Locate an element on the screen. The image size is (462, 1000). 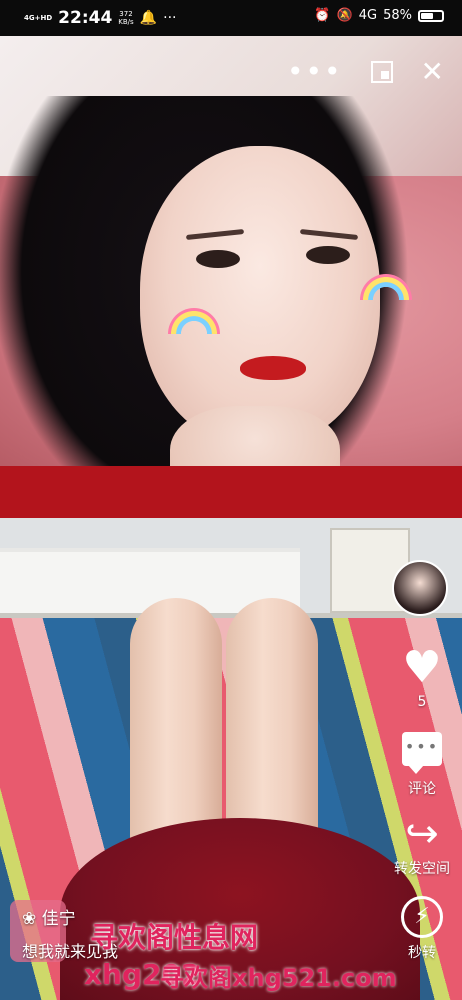
author-avatar is located at coordinates (420, 588).